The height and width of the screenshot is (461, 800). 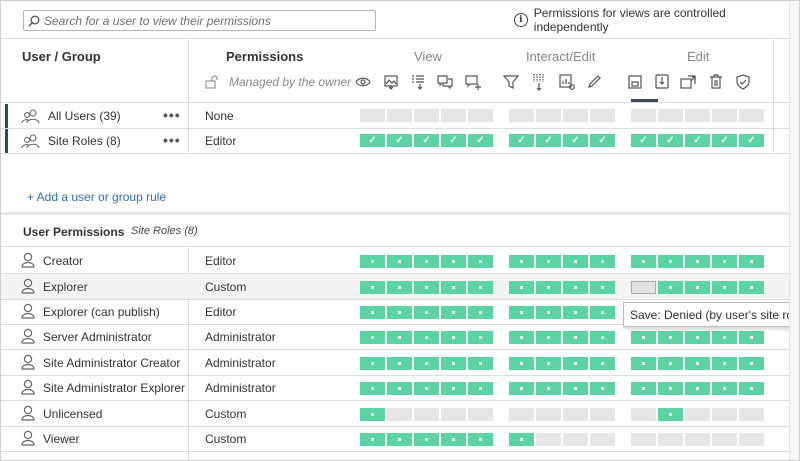 What do you see at coordinates (635, 82) in the screenshot?
I see `save-icon` at bounding box center [635, 82].